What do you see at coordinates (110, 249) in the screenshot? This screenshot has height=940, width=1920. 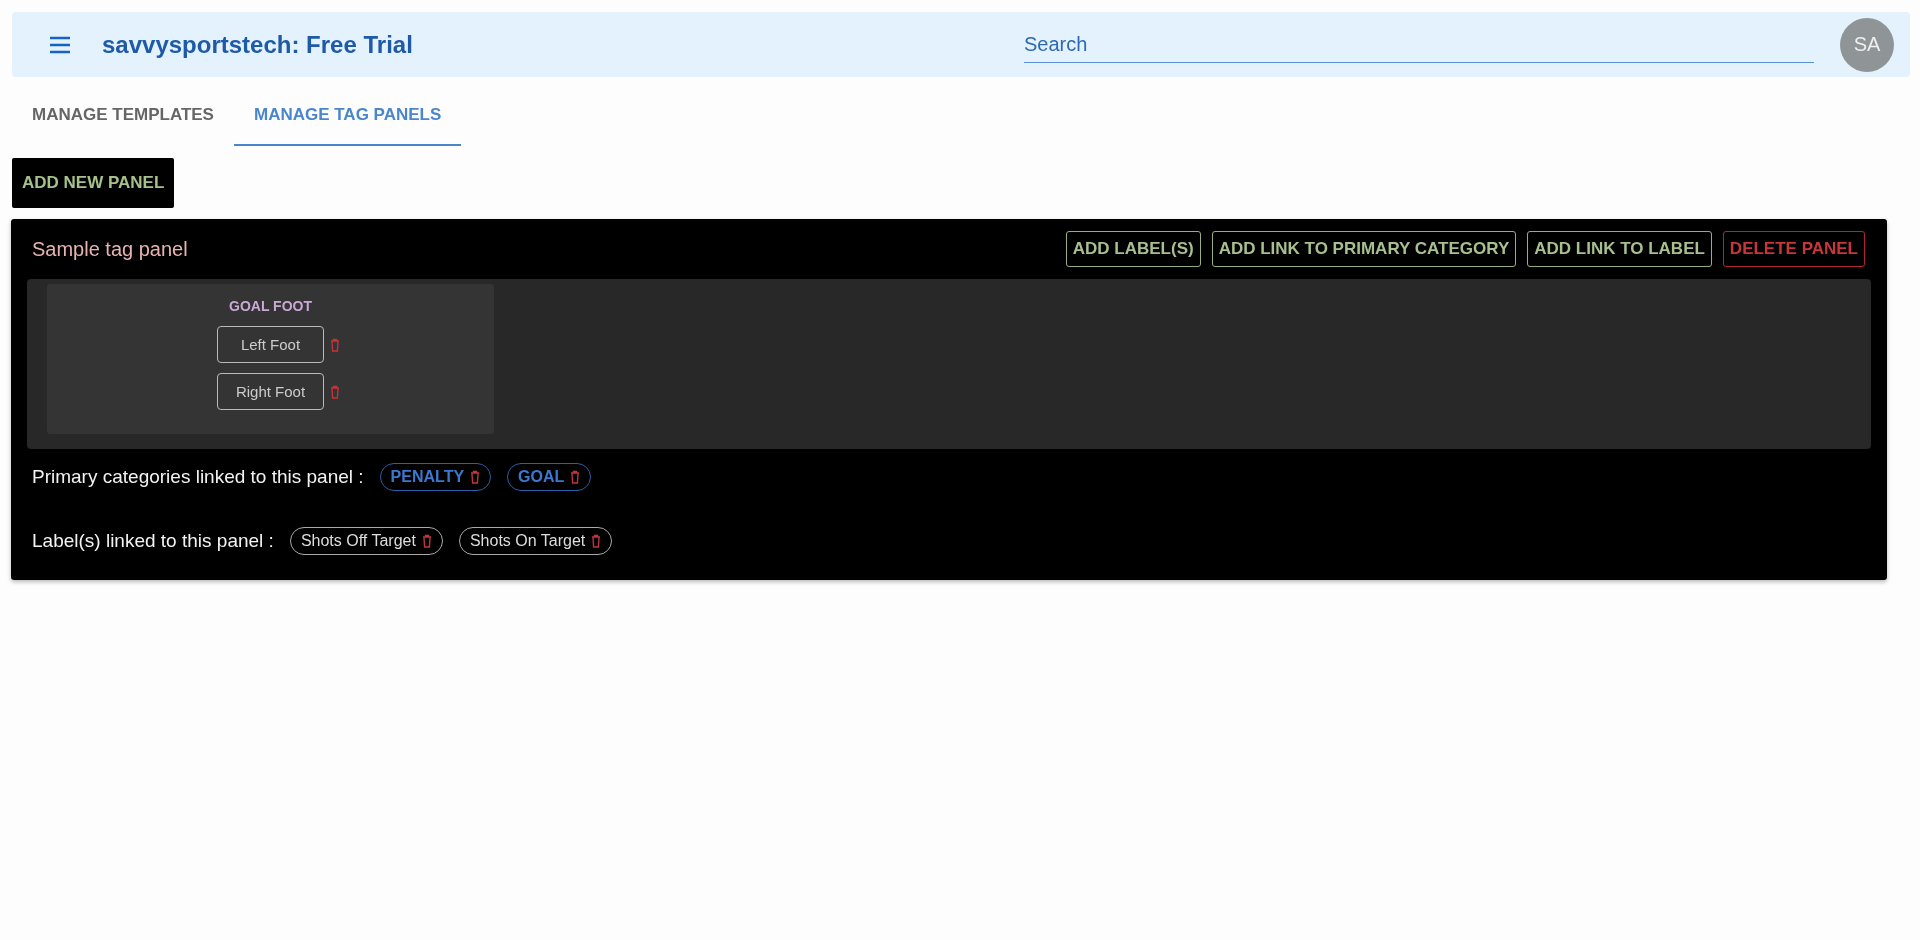 I see `panel-title: Sample tag panel` at bounding box center [110, 249].